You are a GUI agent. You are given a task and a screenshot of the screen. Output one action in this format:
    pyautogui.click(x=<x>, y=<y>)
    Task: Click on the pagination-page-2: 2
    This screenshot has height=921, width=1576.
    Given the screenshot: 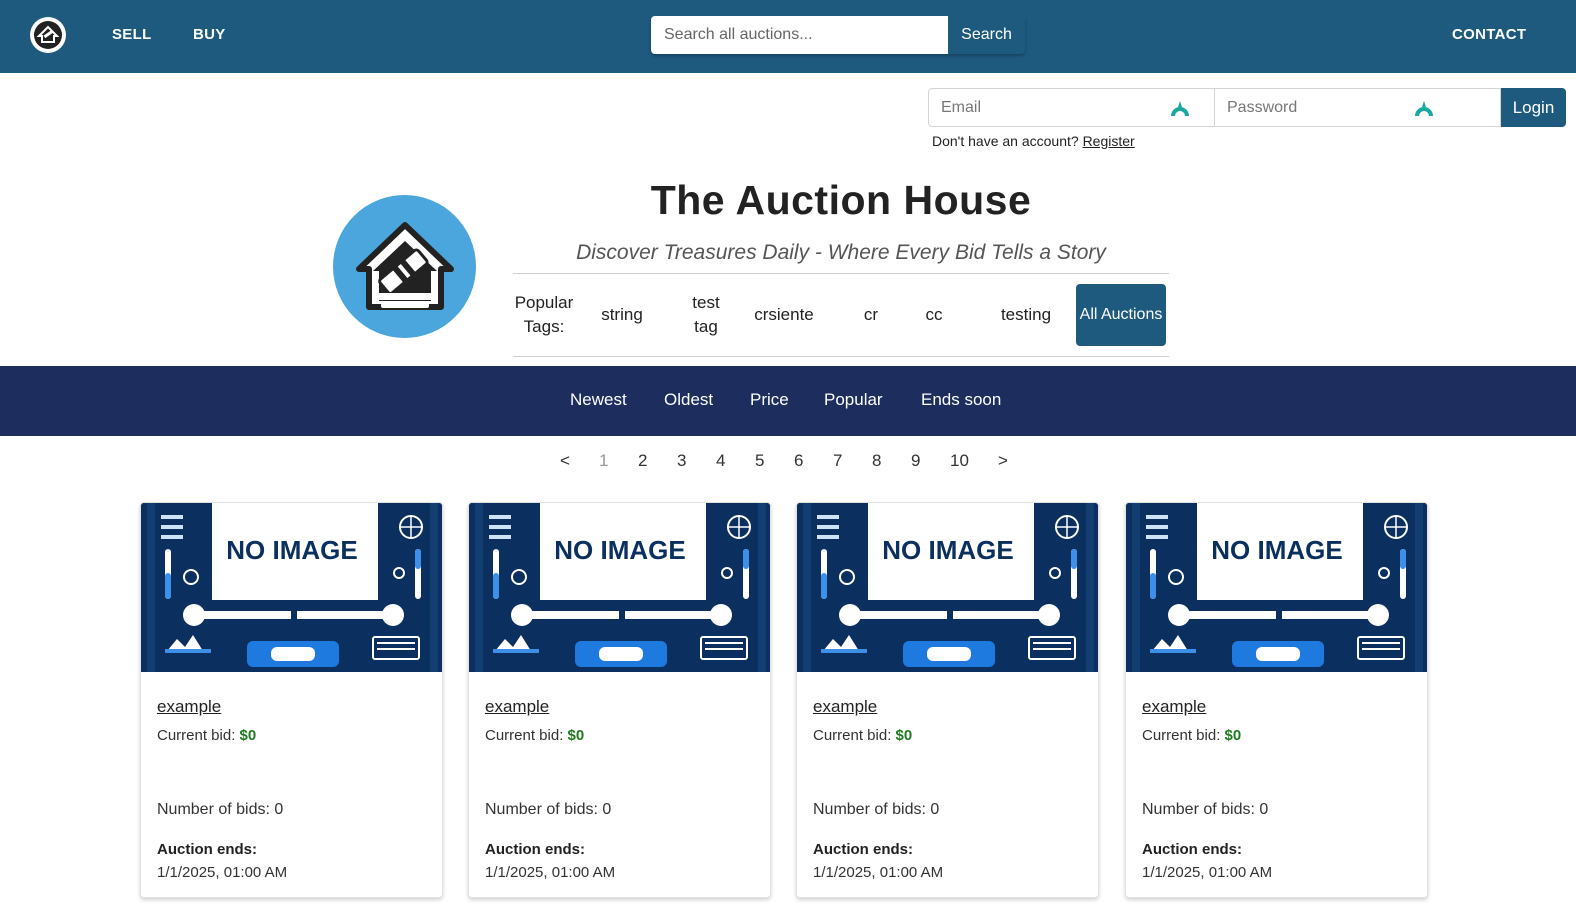 What is the action you would take?
    pyautogui.click(x=642, y=461)
    